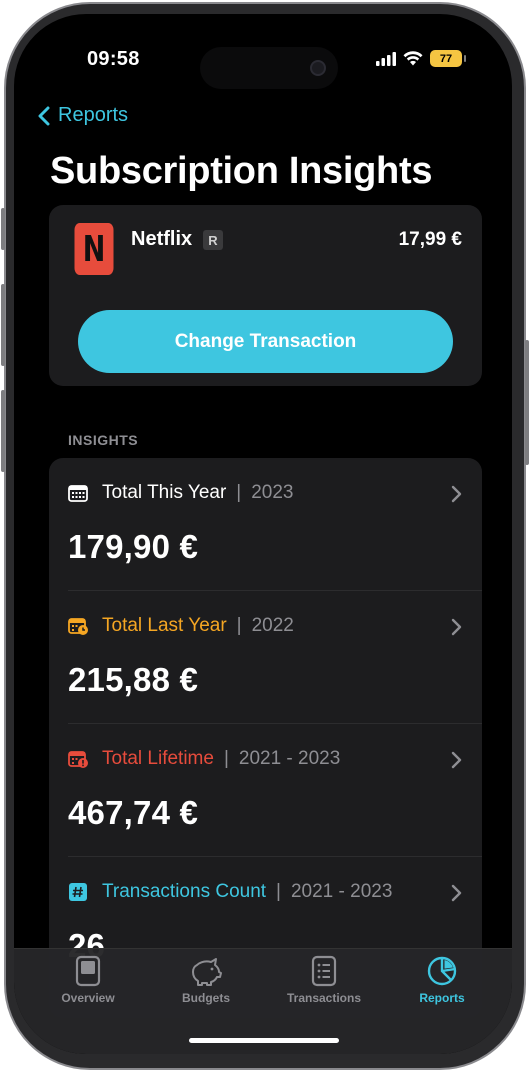 The image size is (530, 1074). Describe the element at coordinates (78, 493) in the screenshot. I see `calendar-icon` at that location.